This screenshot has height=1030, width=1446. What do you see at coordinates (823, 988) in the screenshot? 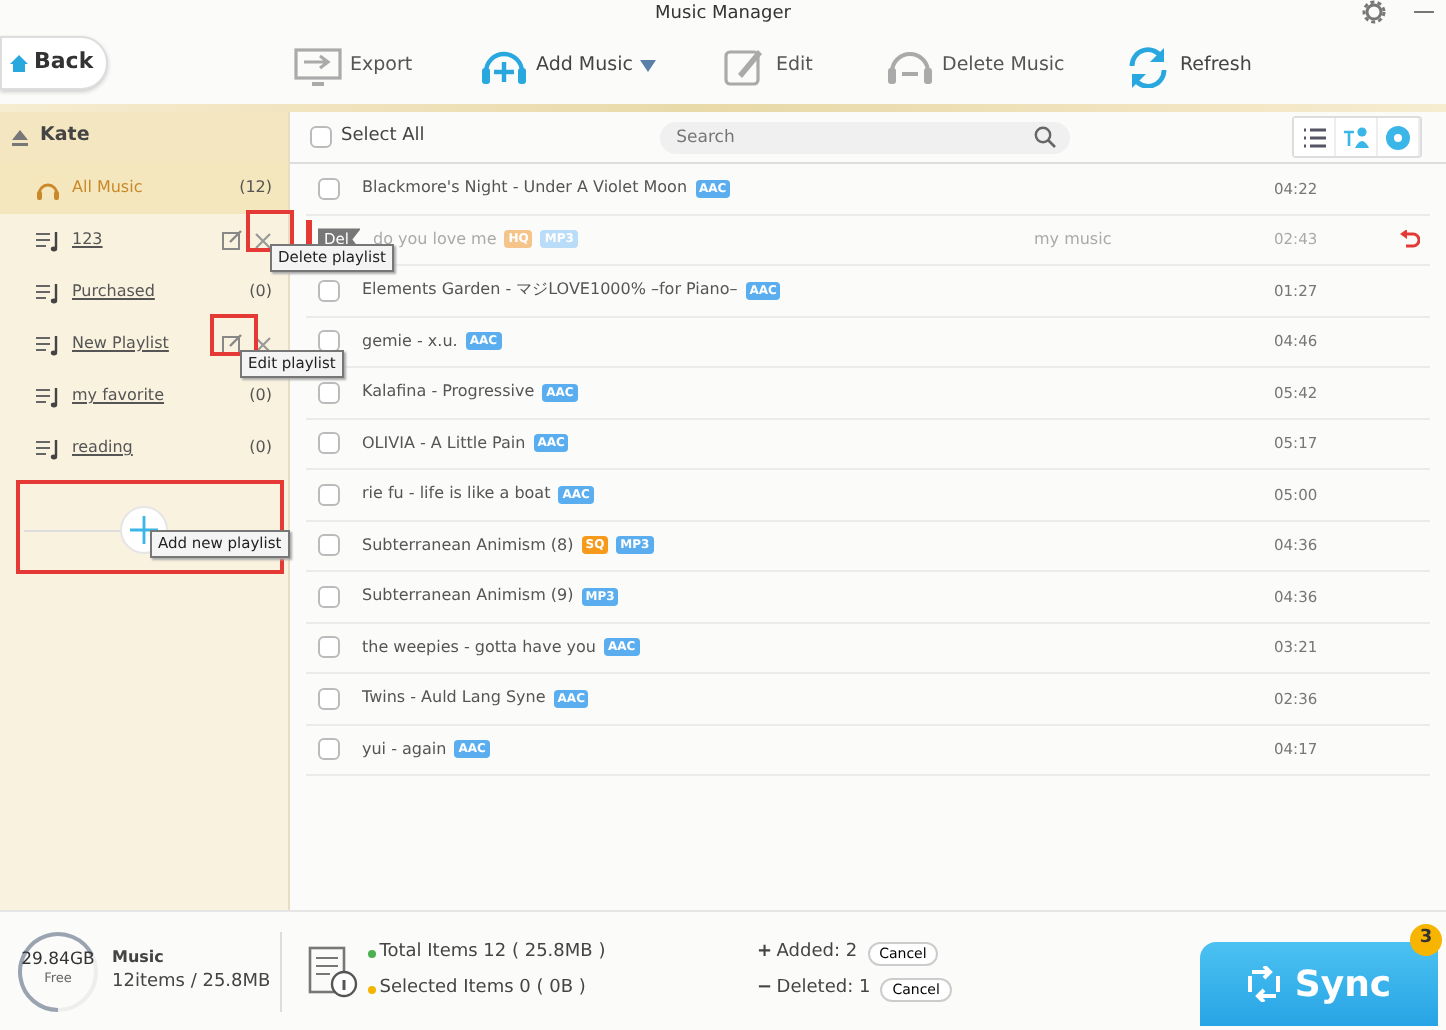
I see `change-count: Deleted: 1` at bounding box center [823, 988].